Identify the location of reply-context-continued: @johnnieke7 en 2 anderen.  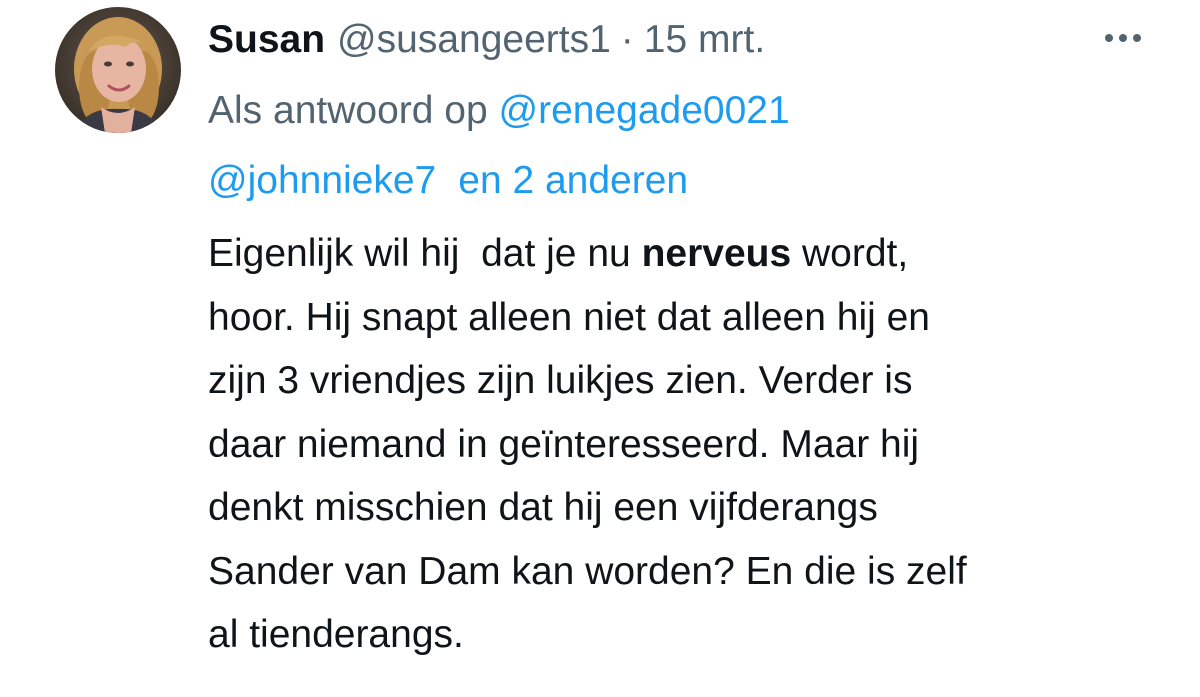
(448, 181).